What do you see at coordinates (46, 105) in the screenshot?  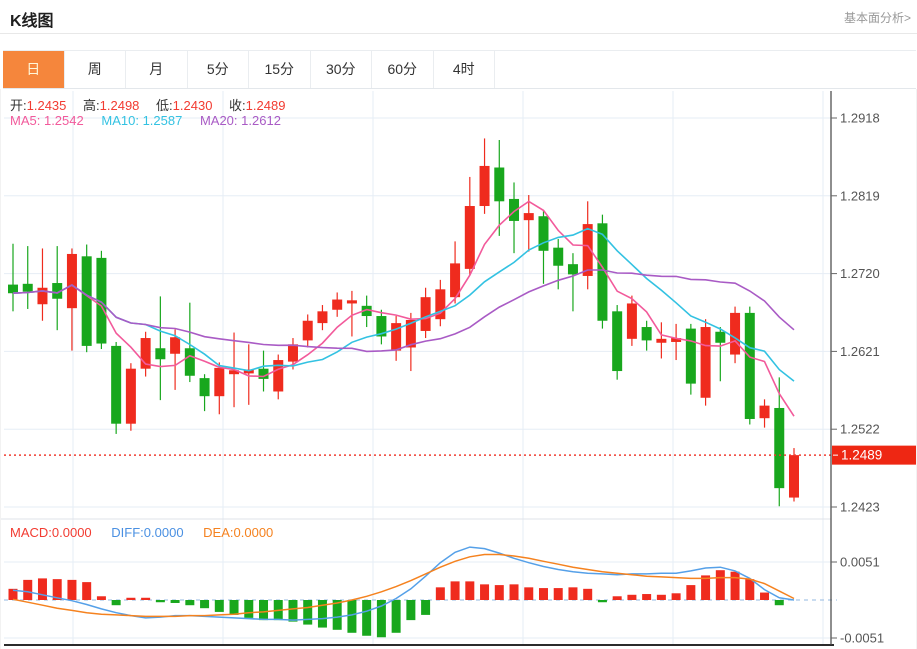 I see `open-value: 1.2435` at bounding box center [46, 105].